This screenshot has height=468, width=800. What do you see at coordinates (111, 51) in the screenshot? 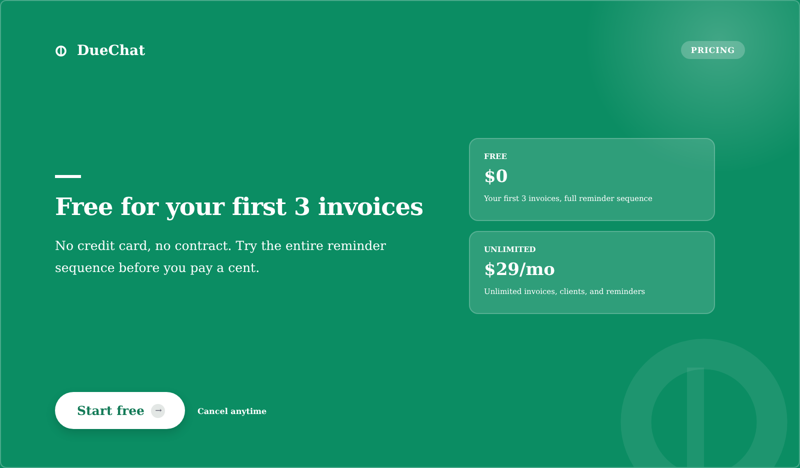
I see `brand-name: DueChat` at bounding box center [111, 51].